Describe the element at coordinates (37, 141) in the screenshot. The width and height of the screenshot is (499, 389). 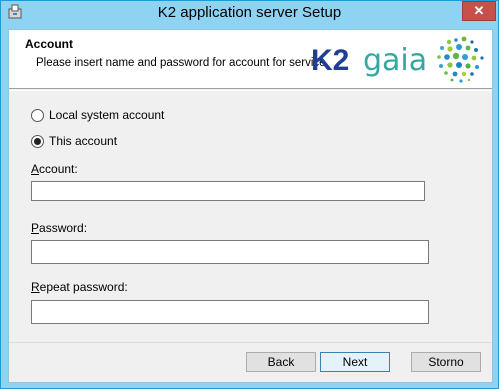
I see `radio-button-selected-icon` at that location.